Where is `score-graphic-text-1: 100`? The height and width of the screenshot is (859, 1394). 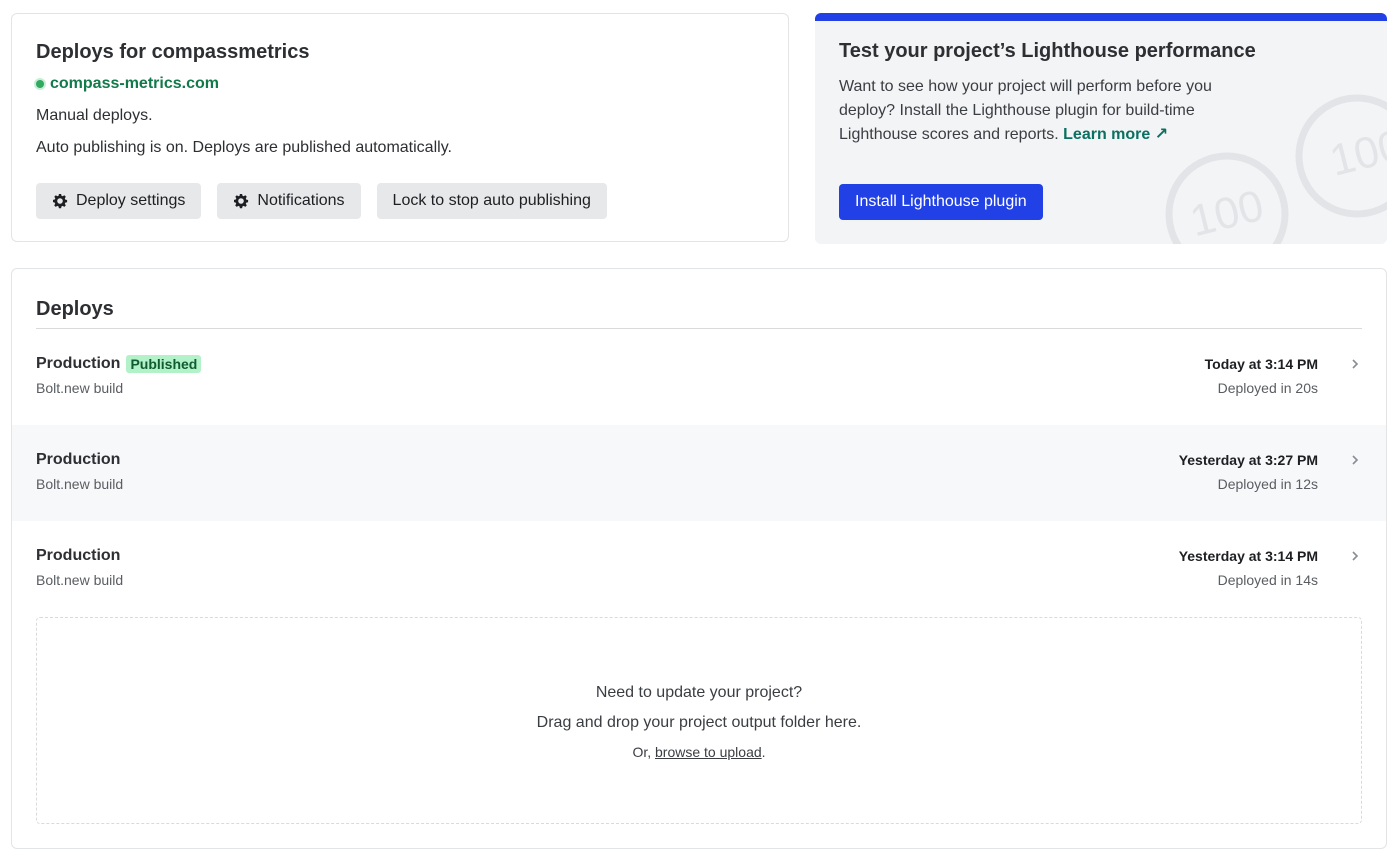 score-graphic-text-1: 100 is located at coordinates (1226, 212).